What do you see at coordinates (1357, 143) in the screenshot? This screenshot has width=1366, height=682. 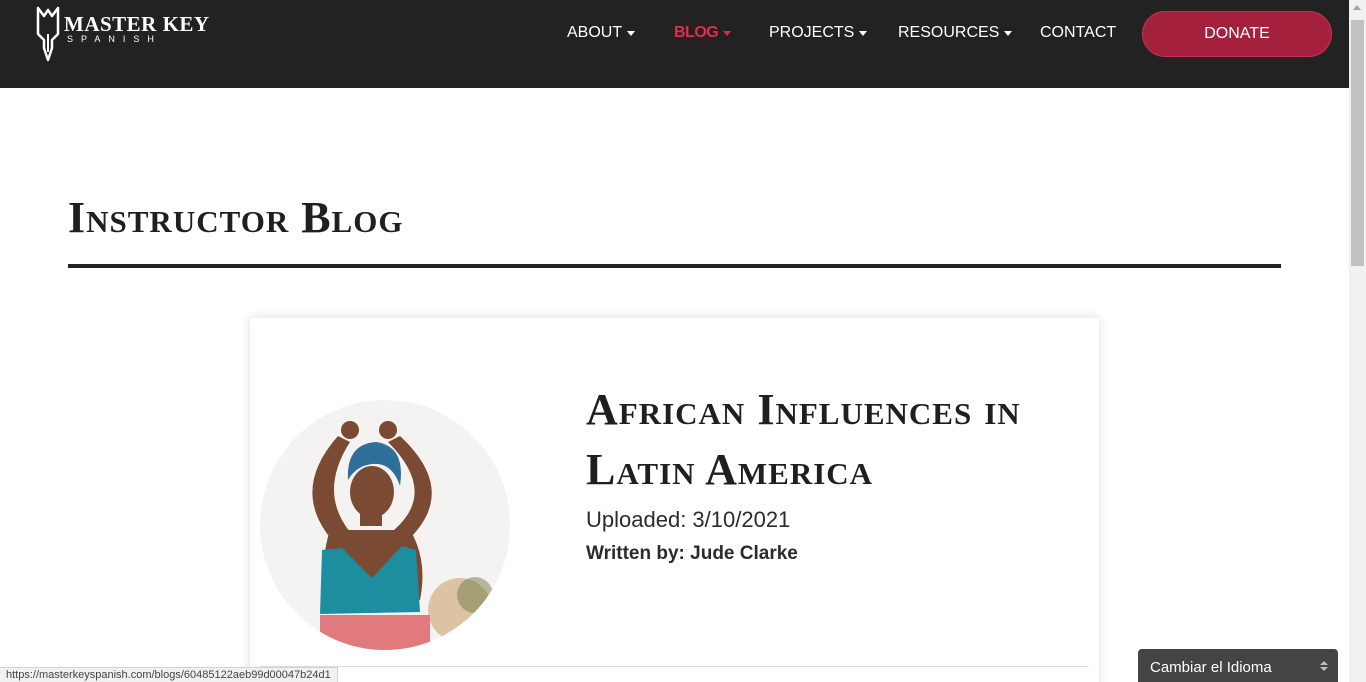 I see `scrollbar-thumb` at bounding box center [1357, 143].